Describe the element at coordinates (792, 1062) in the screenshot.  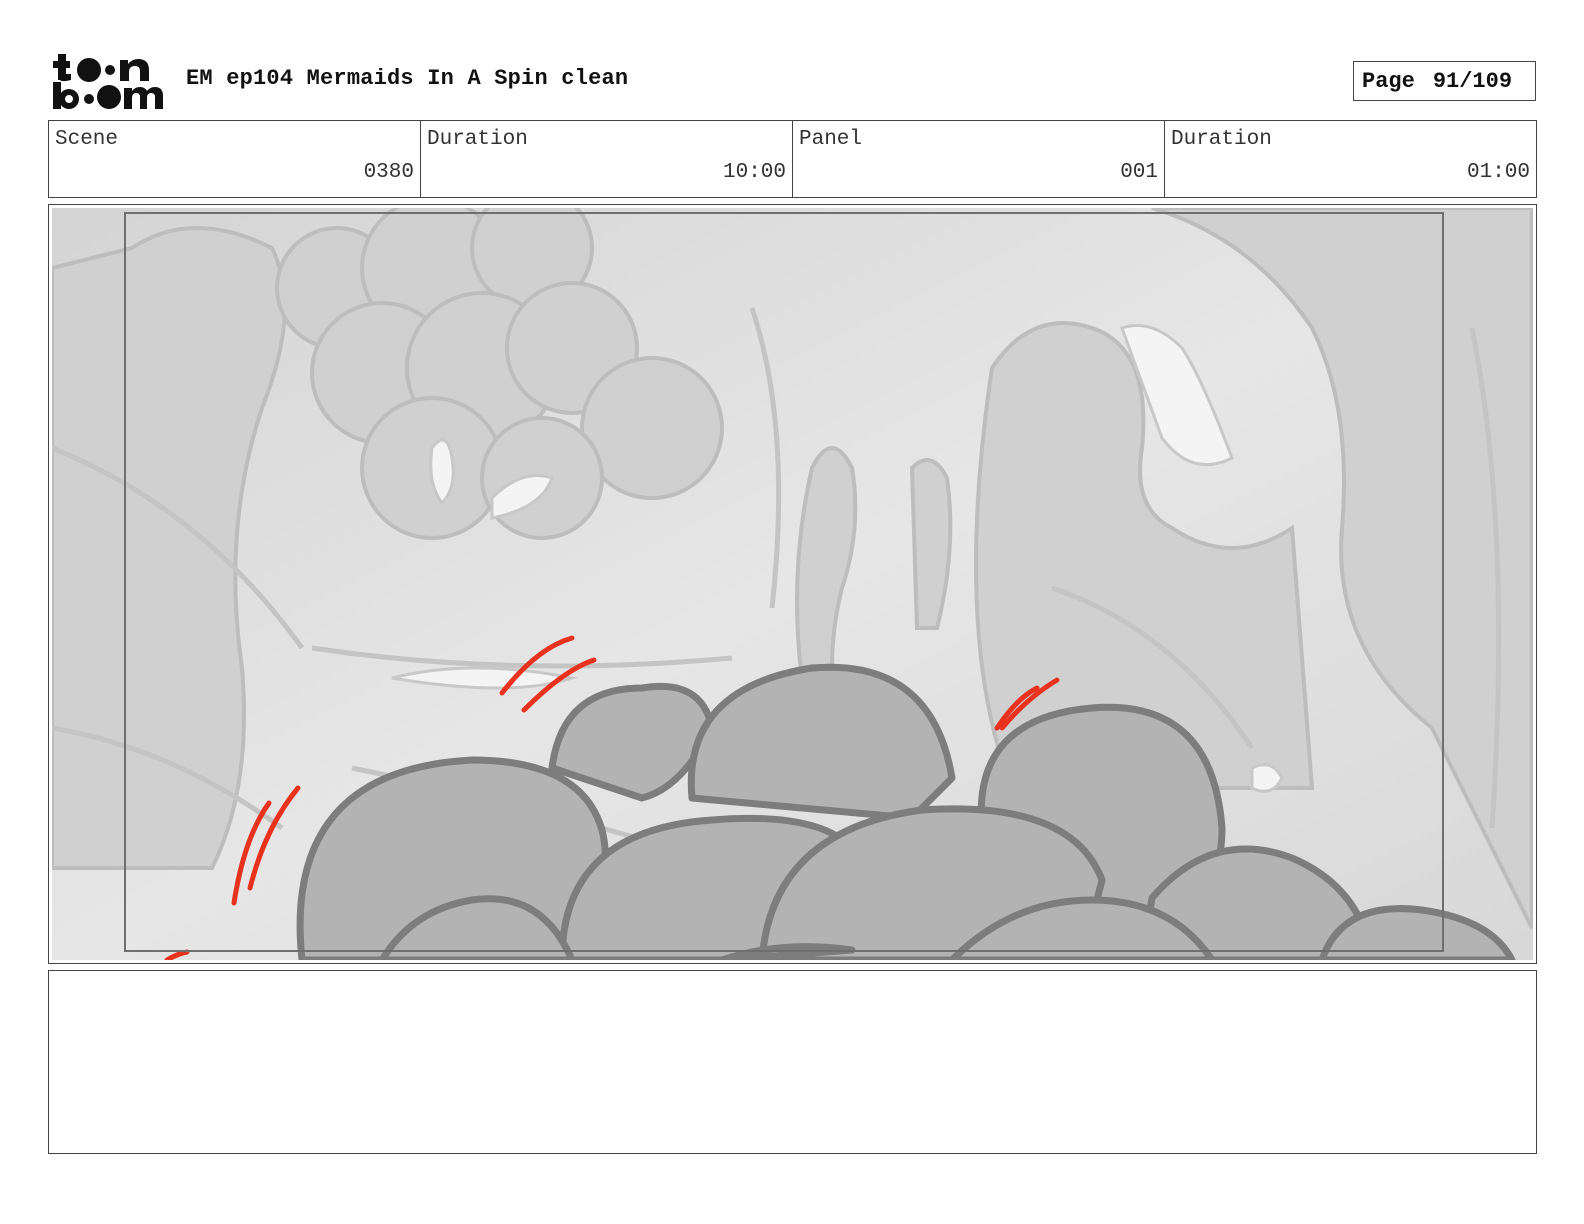
I see `panel-notes-box` at that location.